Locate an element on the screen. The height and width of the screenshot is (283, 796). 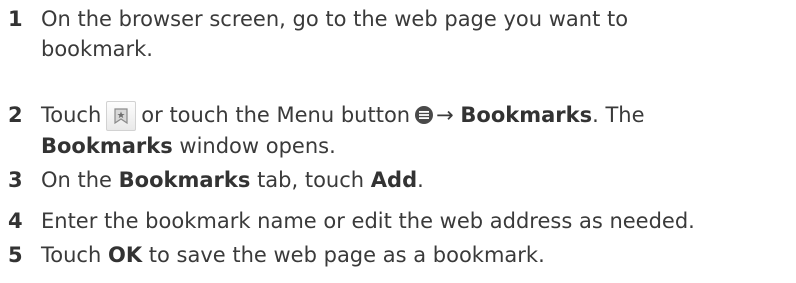
step-text-segment: . is located at coordinates (420, 180).